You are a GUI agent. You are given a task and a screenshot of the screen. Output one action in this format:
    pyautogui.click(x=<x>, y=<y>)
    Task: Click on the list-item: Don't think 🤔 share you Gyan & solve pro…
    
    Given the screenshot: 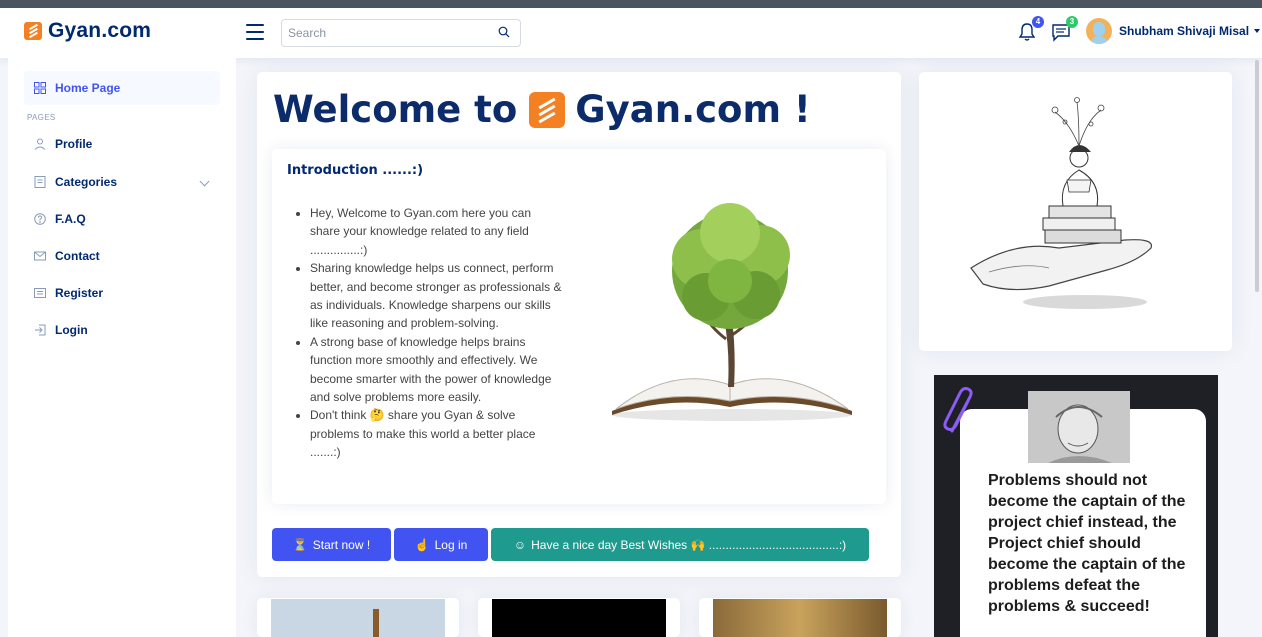 What is the action you would take?
    pyautogui.click(x=437, y=433)
    